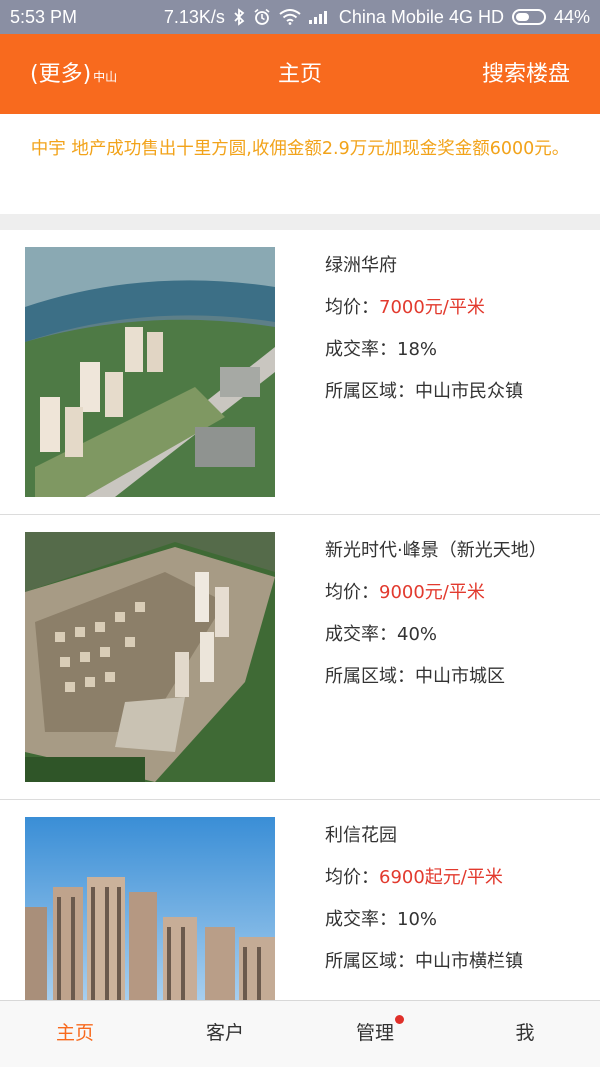 This screenshot has width=600, height=1067. What do you see at coordinates (469, 391) in the screenshot?
I see `property-area: 中山市民众镇` at bounding box center [469, 391].